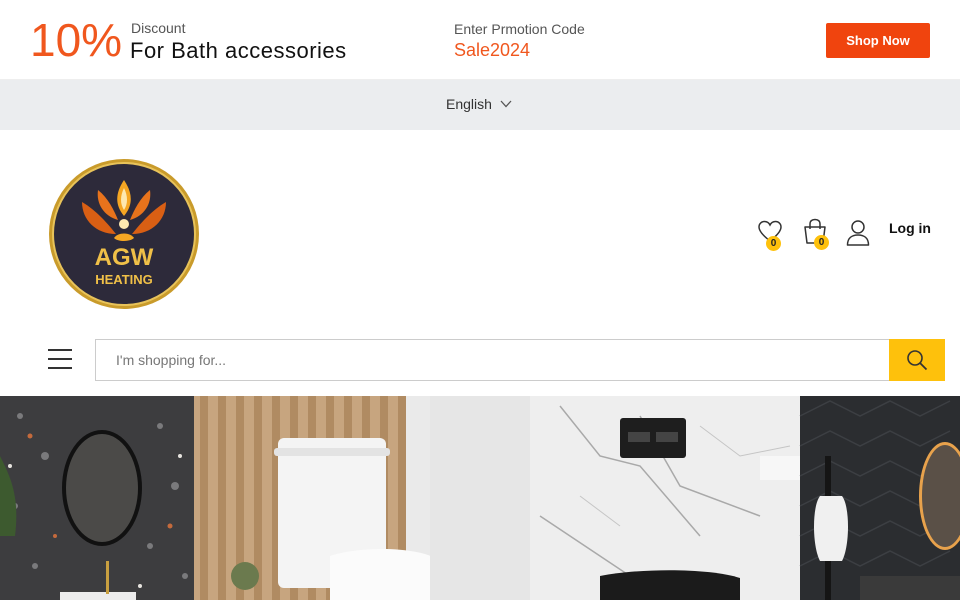  I want to click on logo-subtext: HEATING, so click(124, 279).